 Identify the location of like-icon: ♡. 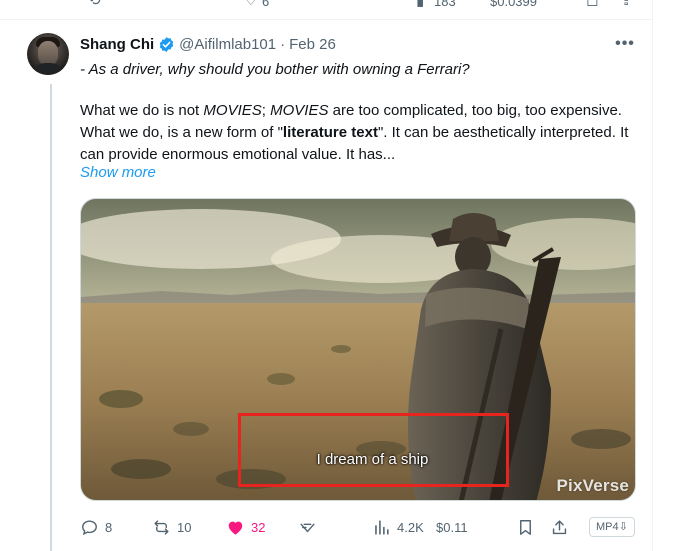
(250, 4).